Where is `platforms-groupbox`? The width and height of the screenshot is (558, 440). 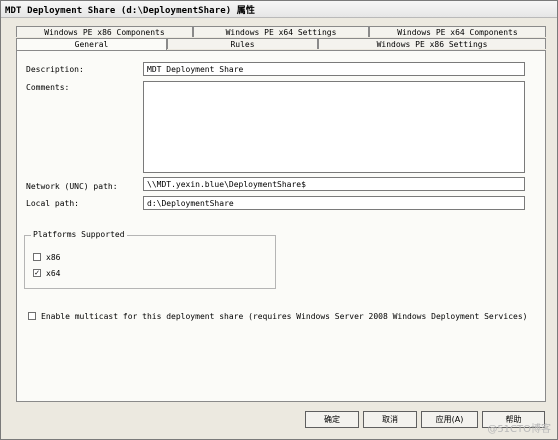
platforms-groupbox is located at coordinates (150, 262).